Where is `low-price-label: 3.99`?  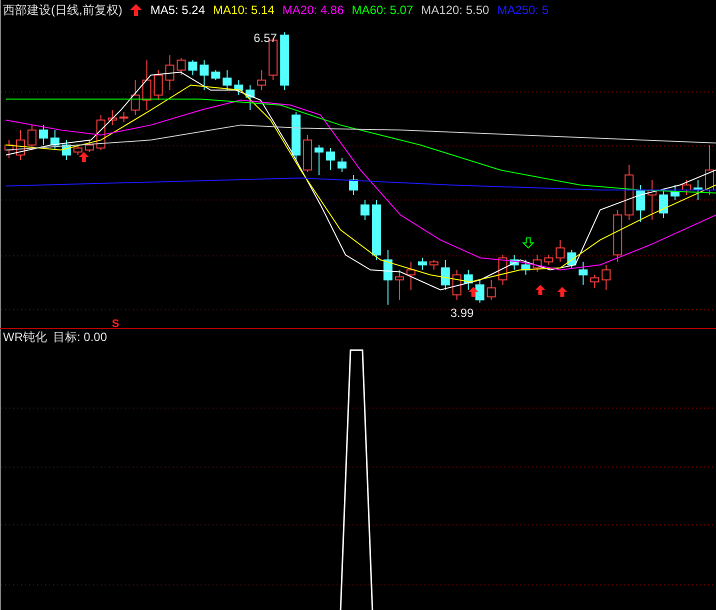
low-price-label: 3.99 is located at coordinates (462, 313).